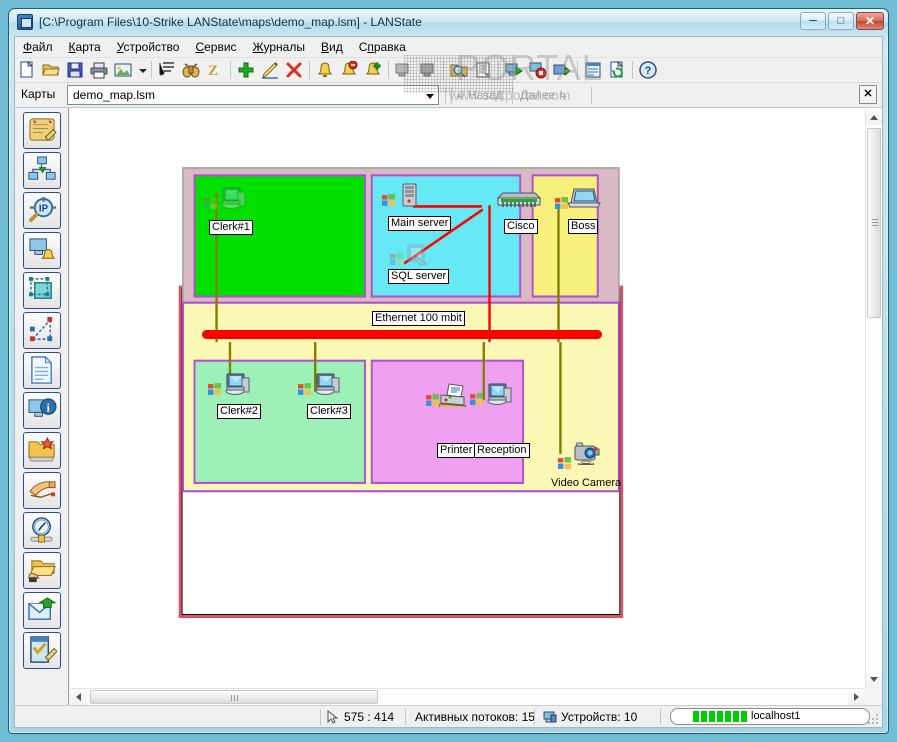 The height and width of the screenshot is (742, 897). Describe the element at coordinates (841, 21) in the screenshot. I see `maximize-button: □` at that location.